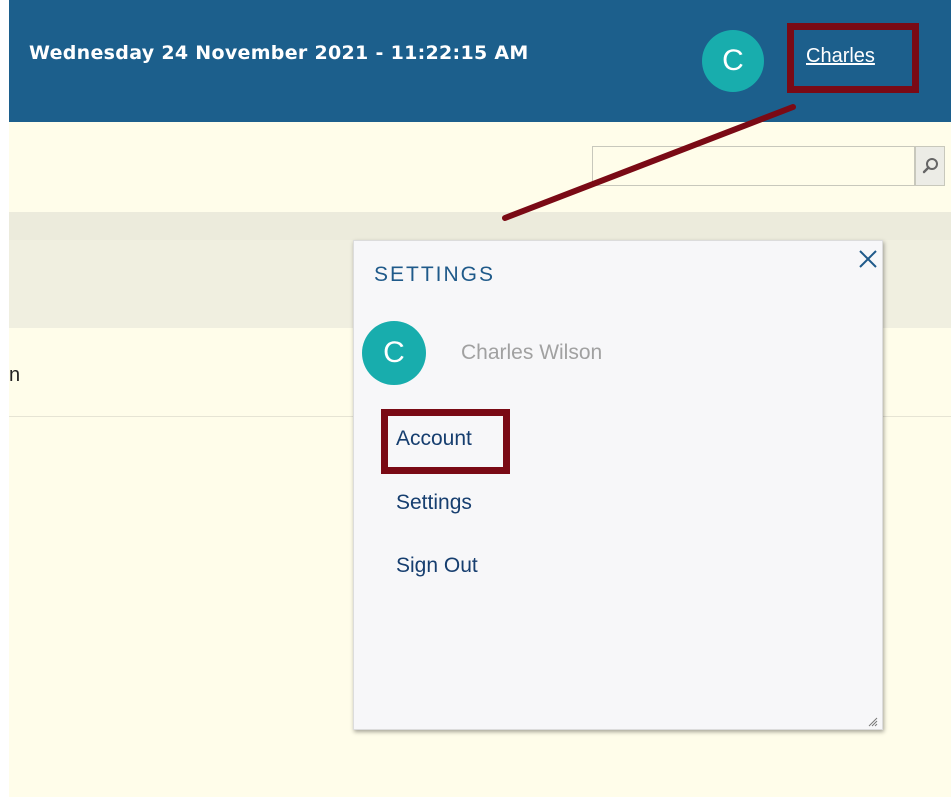 This screenshot has height=797, width=951. I want to click on callout-highlight-account, so click(445, 441).